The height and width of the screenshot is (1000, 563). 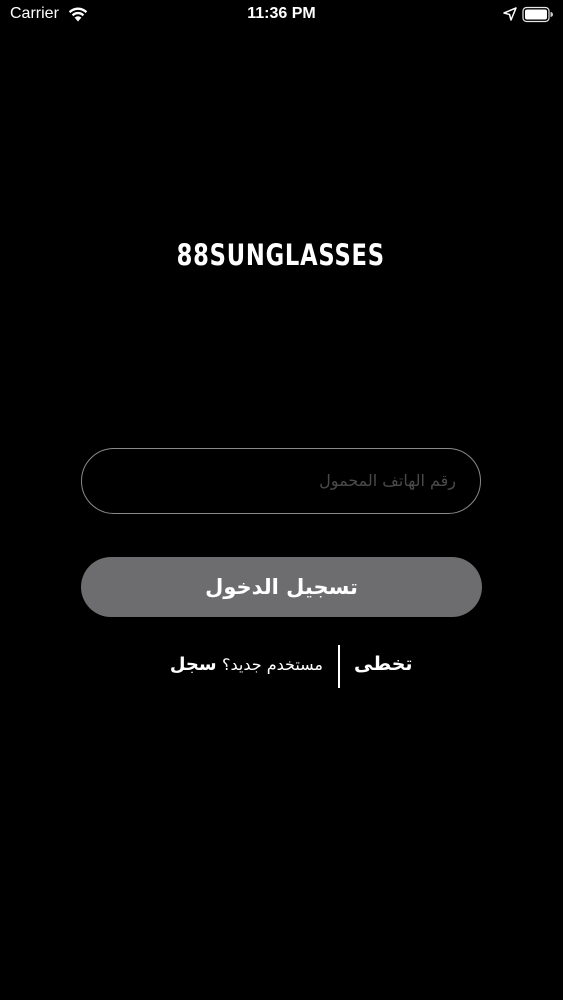 What do you see at coordinates (510, 14) in the screenshot?
I see `location-arrow-icon` at bounding box center [510, 14].